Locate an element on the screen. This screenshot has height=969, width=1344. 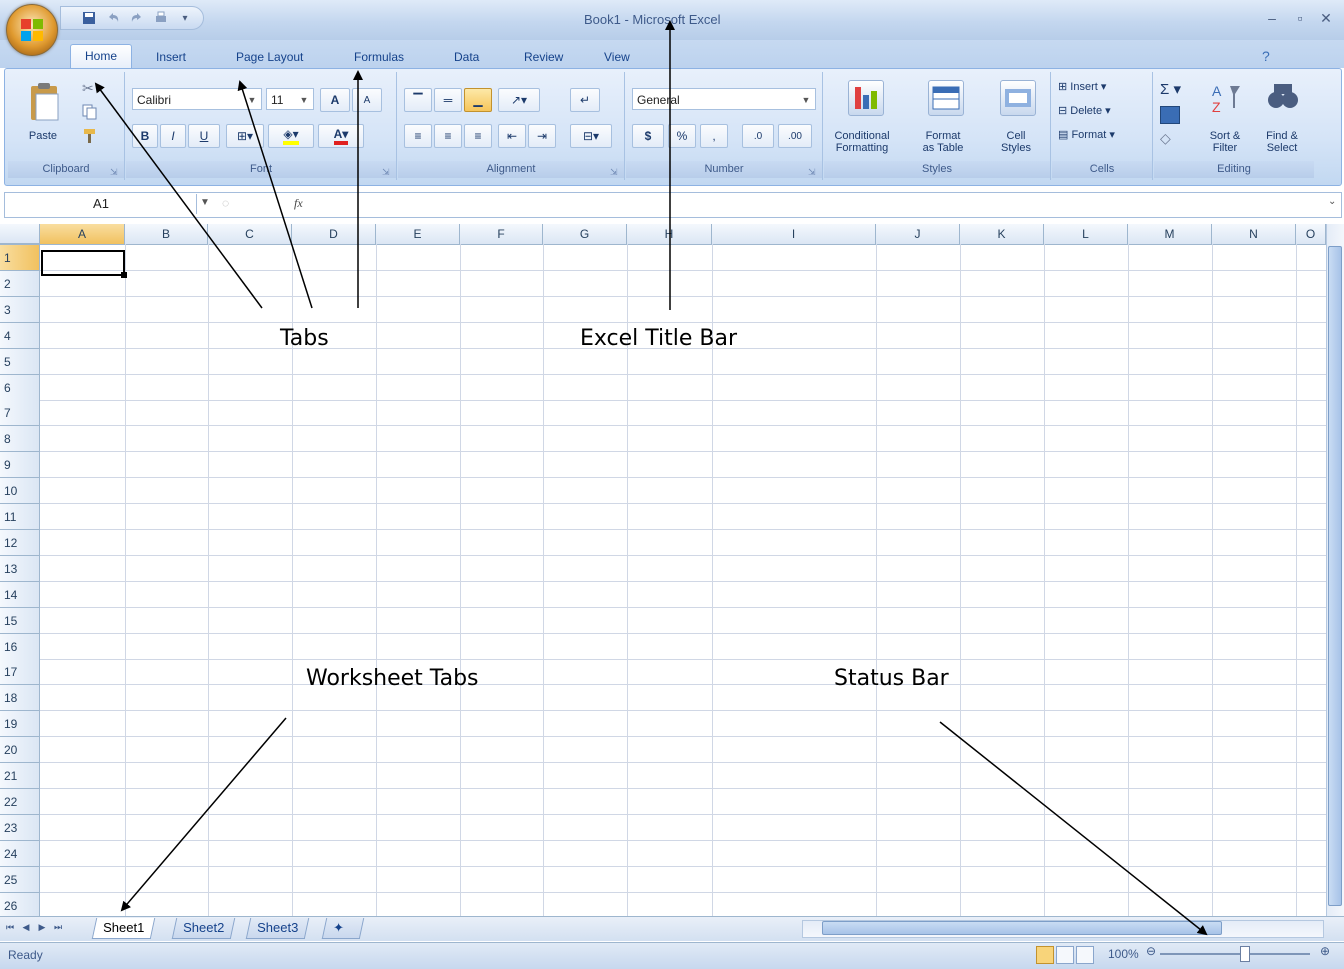
zoom-level: 100% is located at coordinates (1123, 954).